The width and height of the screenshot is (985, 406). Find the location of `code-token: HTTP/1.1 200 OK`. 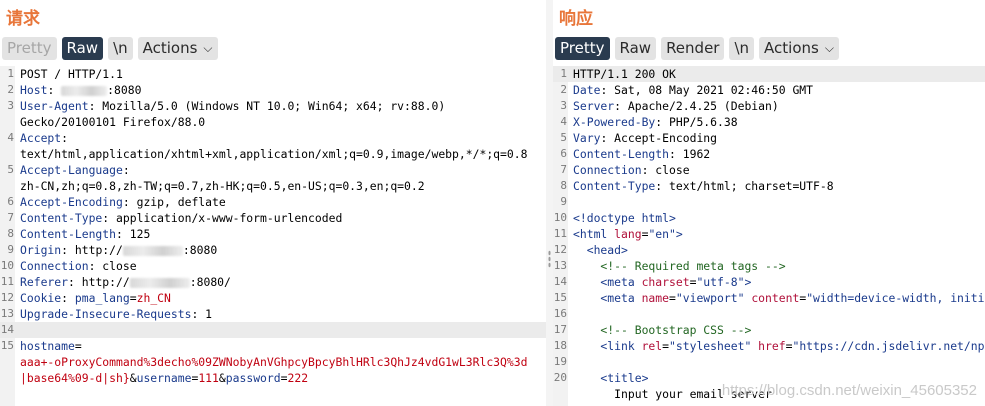

code-token: HTTP/1.1 200 OK is located at coordinates (624, 74).